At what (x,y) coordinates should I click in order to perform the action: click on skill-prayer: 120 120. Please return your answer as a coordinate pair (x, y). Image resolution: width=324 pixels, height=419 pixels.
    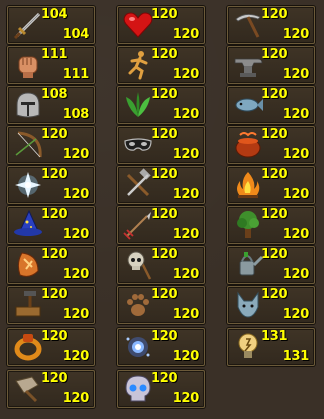
    Looking at the image, I should click on (51, 185).